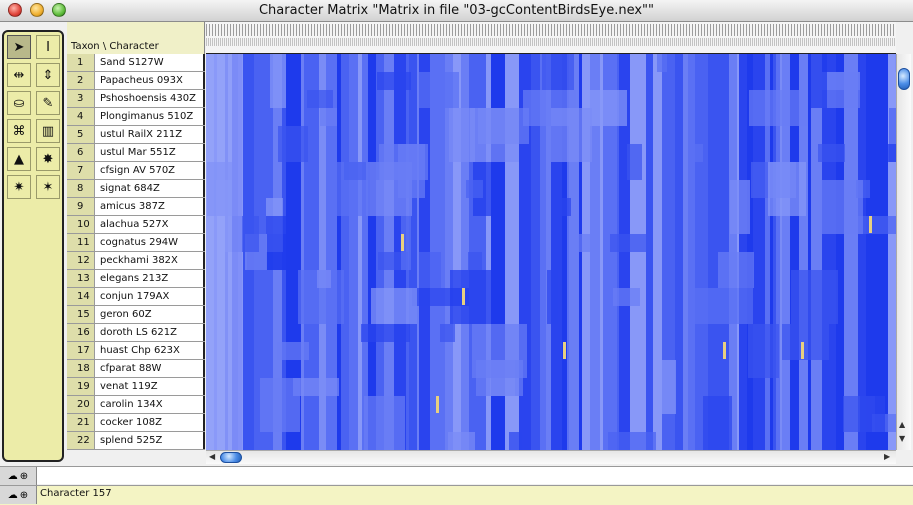 The height and width of the screenshot is (505, 913). I want to click on taxon-name: cognatus 294W, so click(139, 242).